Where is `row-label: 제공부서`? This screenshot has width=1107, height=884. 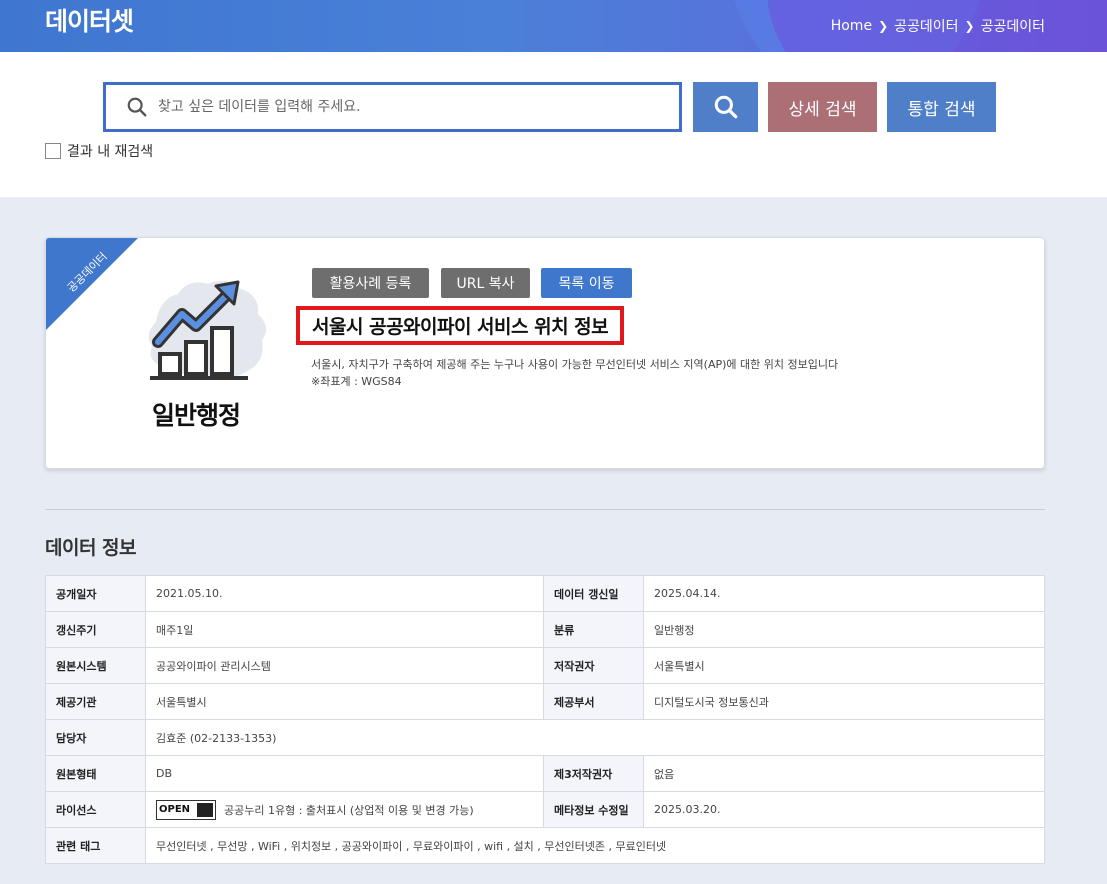 row-label: 제공부서 is located at coordinates (593, 701).